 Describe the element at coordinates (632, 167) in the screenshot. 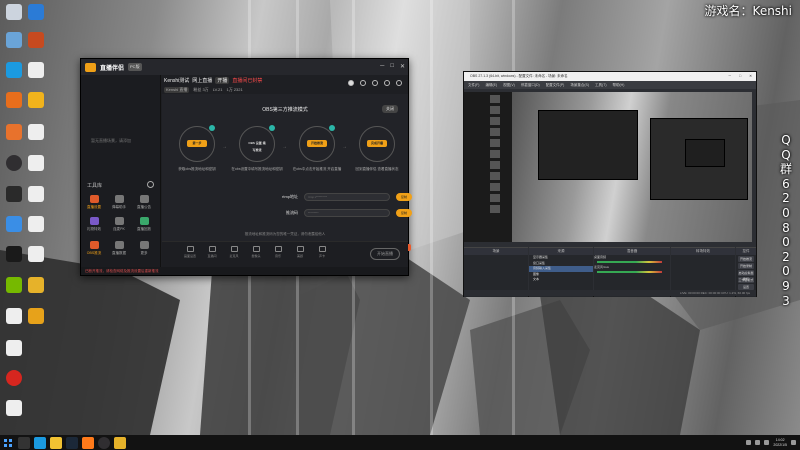

I see `obs-preview` at that location.